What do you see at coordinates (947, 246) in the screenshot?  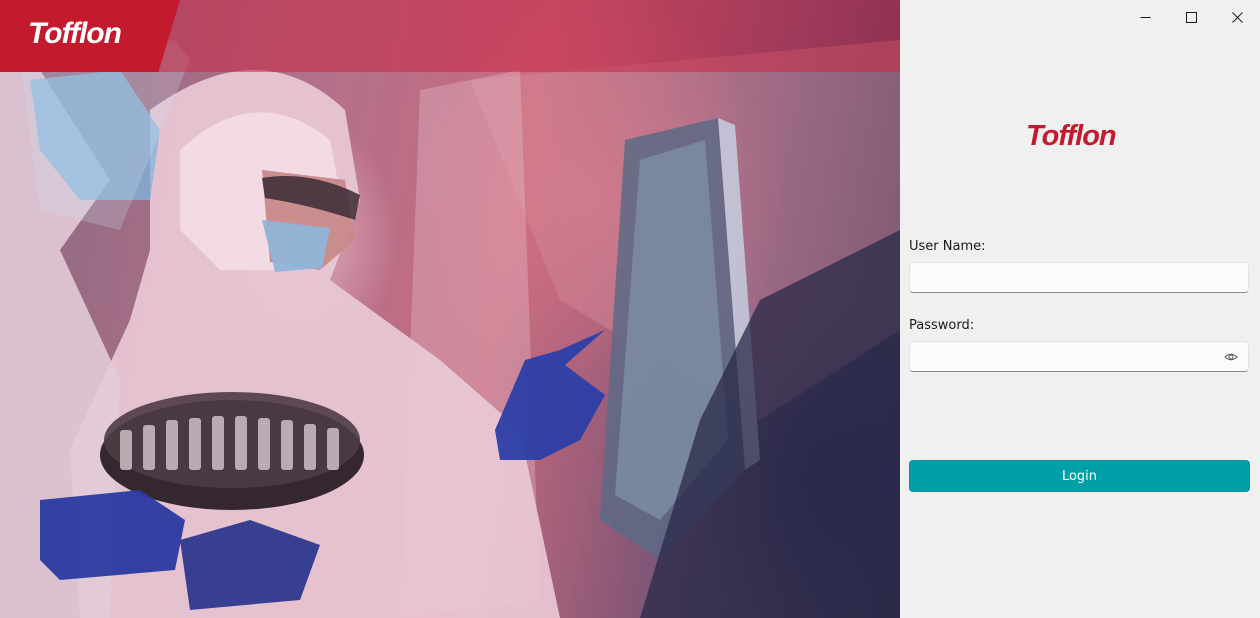 I see `username-label: User Name:` at bounding box center [947, 246].